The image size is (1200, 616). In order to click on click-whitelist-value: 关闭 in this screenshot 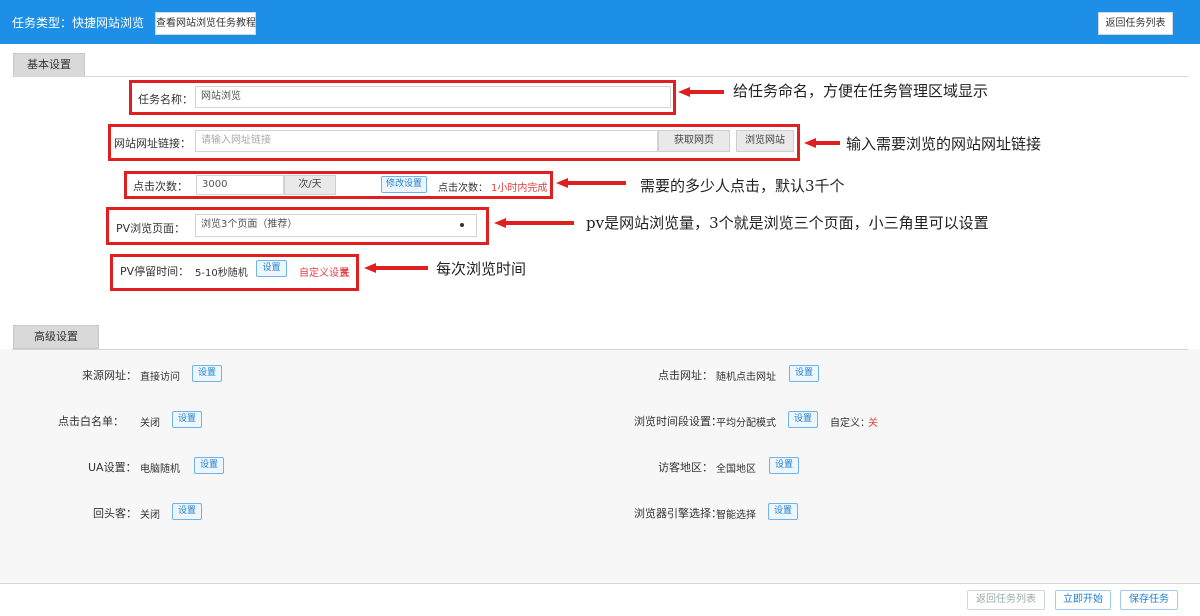, I will do `click(150, 423)`.